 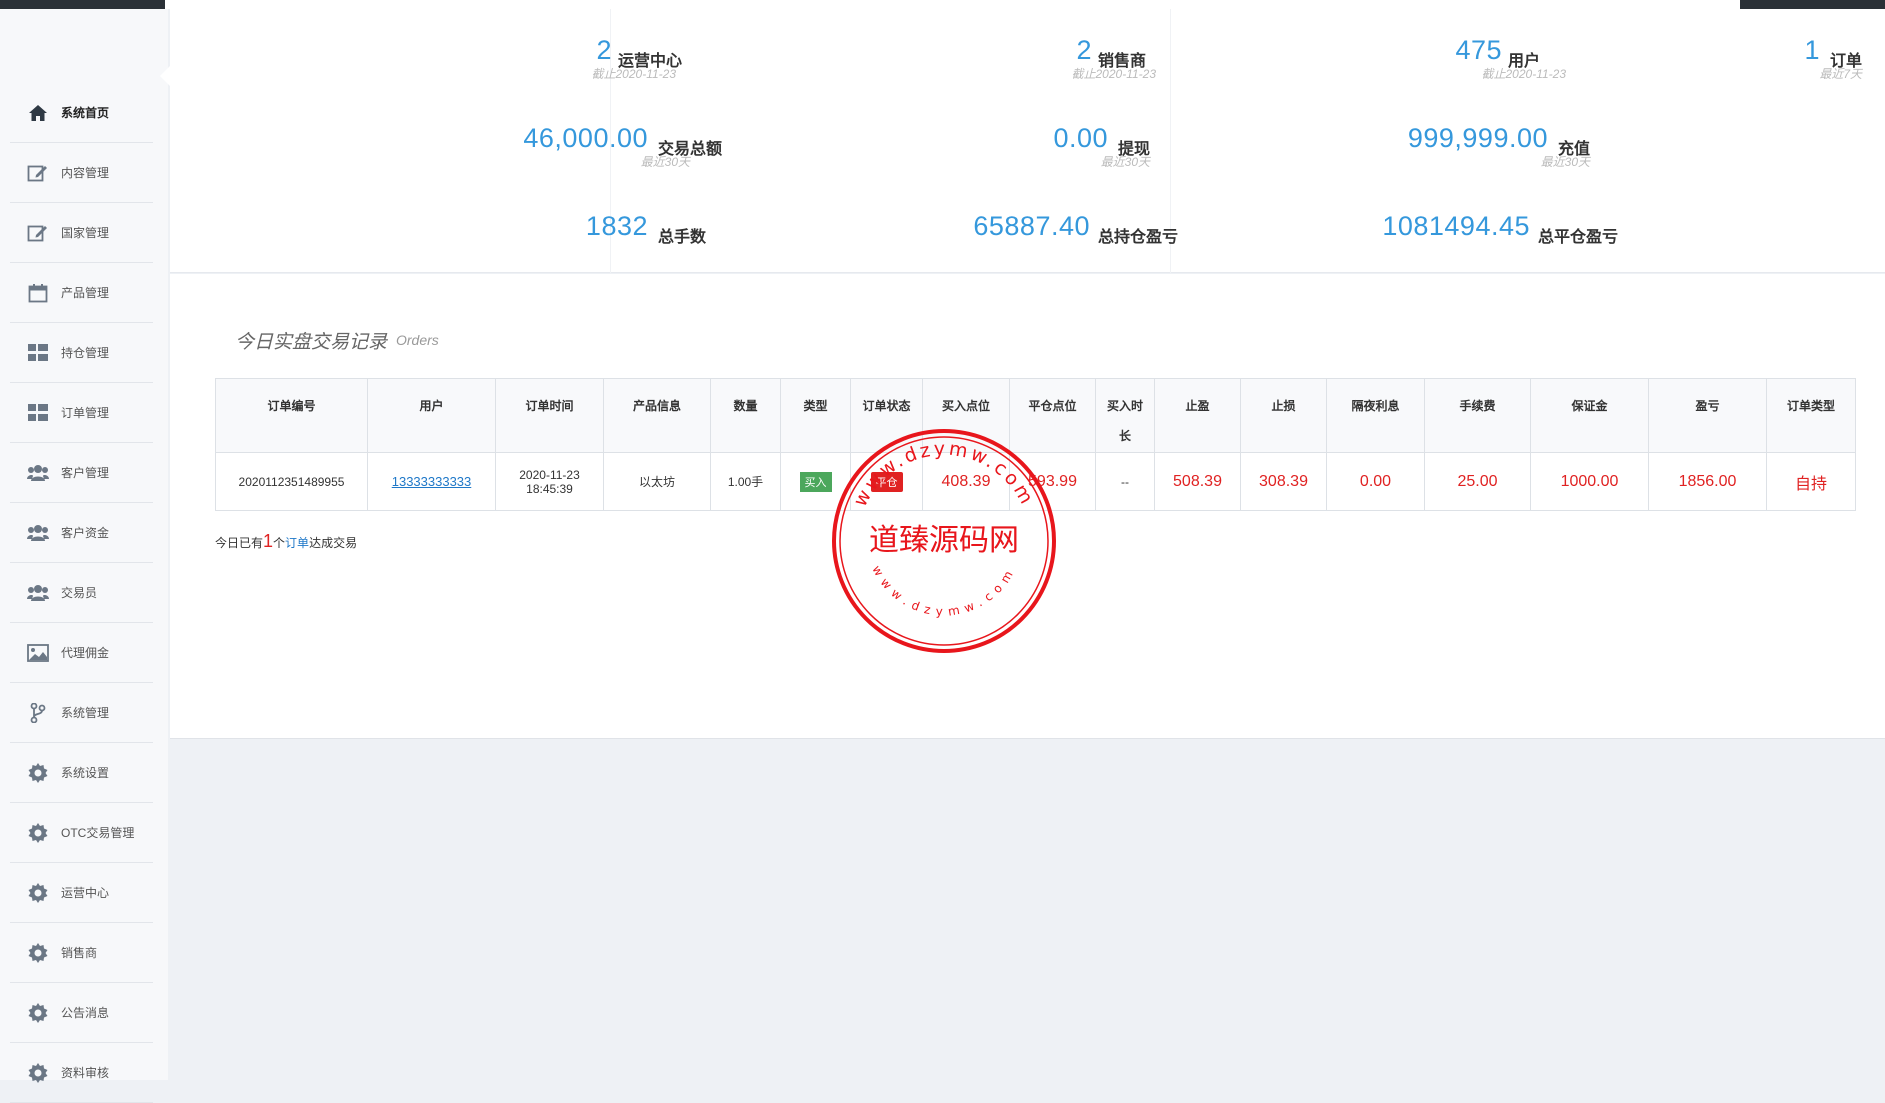 What do you see at coordinates (85, 173) in the screenshot?
I see `sidebar-item-label: 内容管理` at bounding box center [85, 173].